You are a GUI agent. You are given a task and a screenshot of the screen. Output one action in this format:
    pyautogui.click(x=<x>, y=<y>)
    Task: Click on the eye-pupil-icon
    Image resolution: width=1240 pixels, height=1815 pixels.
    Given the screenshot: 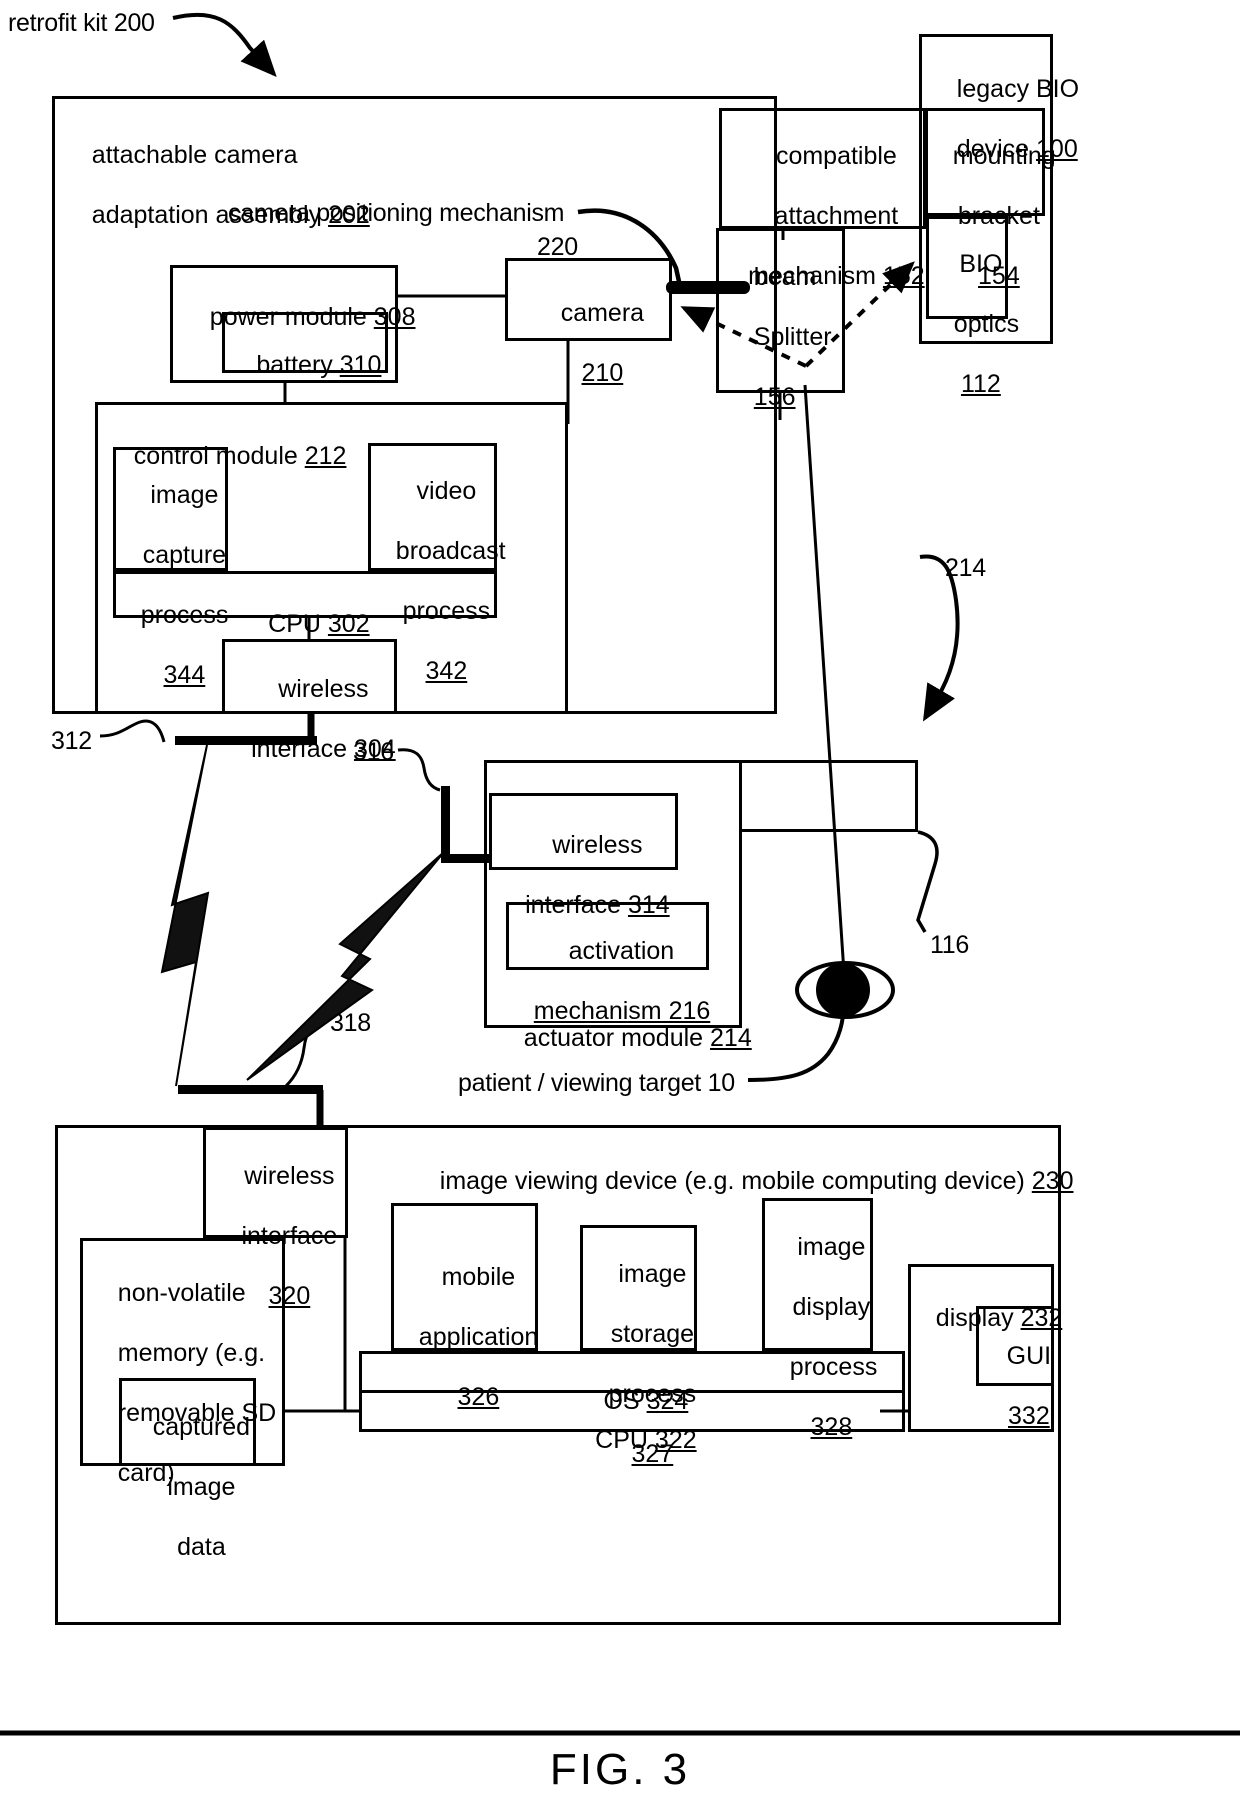 What is the action you would take?
    pyautogui.click(x=843, y=990)
    